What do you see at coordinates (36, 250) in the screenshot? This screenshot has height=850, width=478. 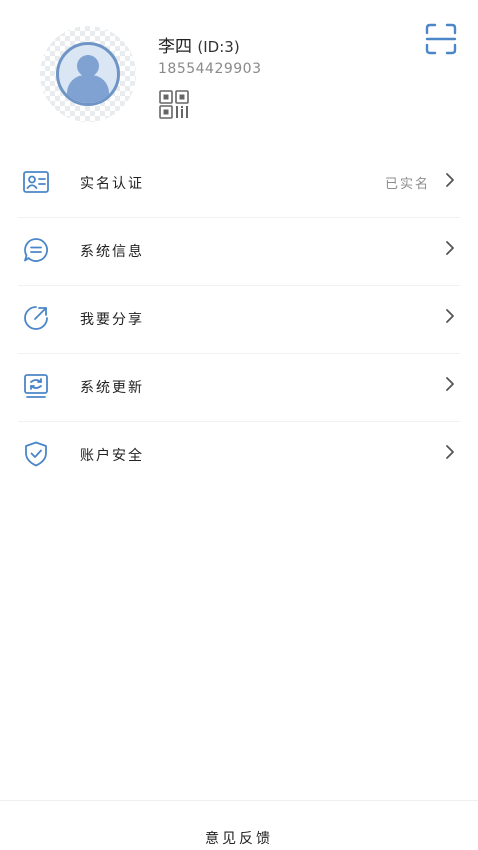 I see `message-icon` at bounding box center [36, 250].